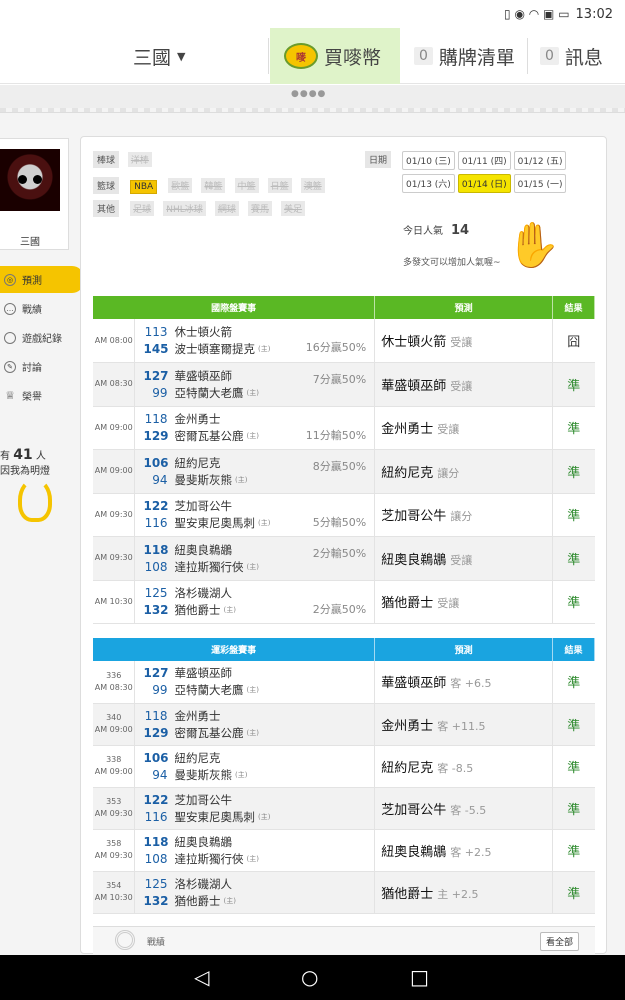 This screenshot has width=625, height=1000. I want to click on match-time: AM 09:30, so click(113, 558).